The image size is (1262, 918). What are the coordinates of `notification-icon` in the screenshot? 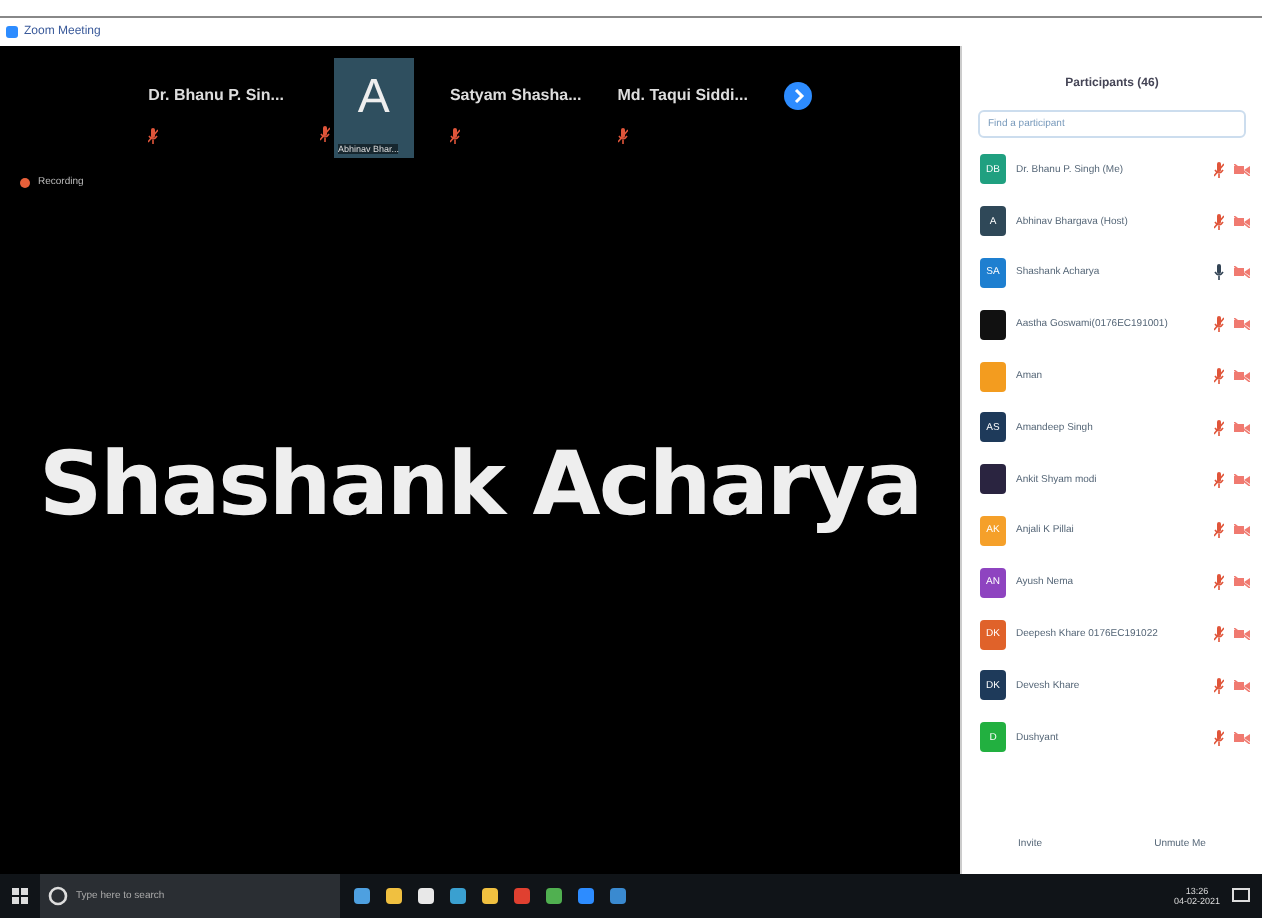 It's located at (1241, 896).